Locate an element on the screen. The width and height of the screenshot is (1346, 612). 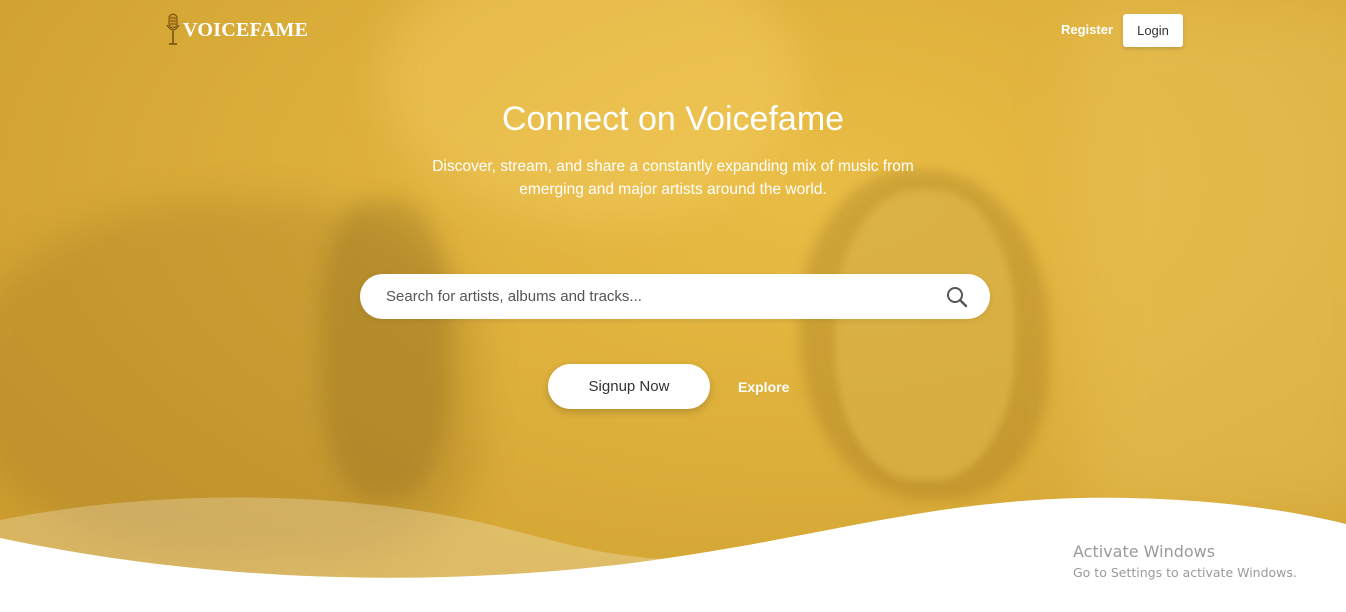
microphone-icon is located at coordinates (173, 29).